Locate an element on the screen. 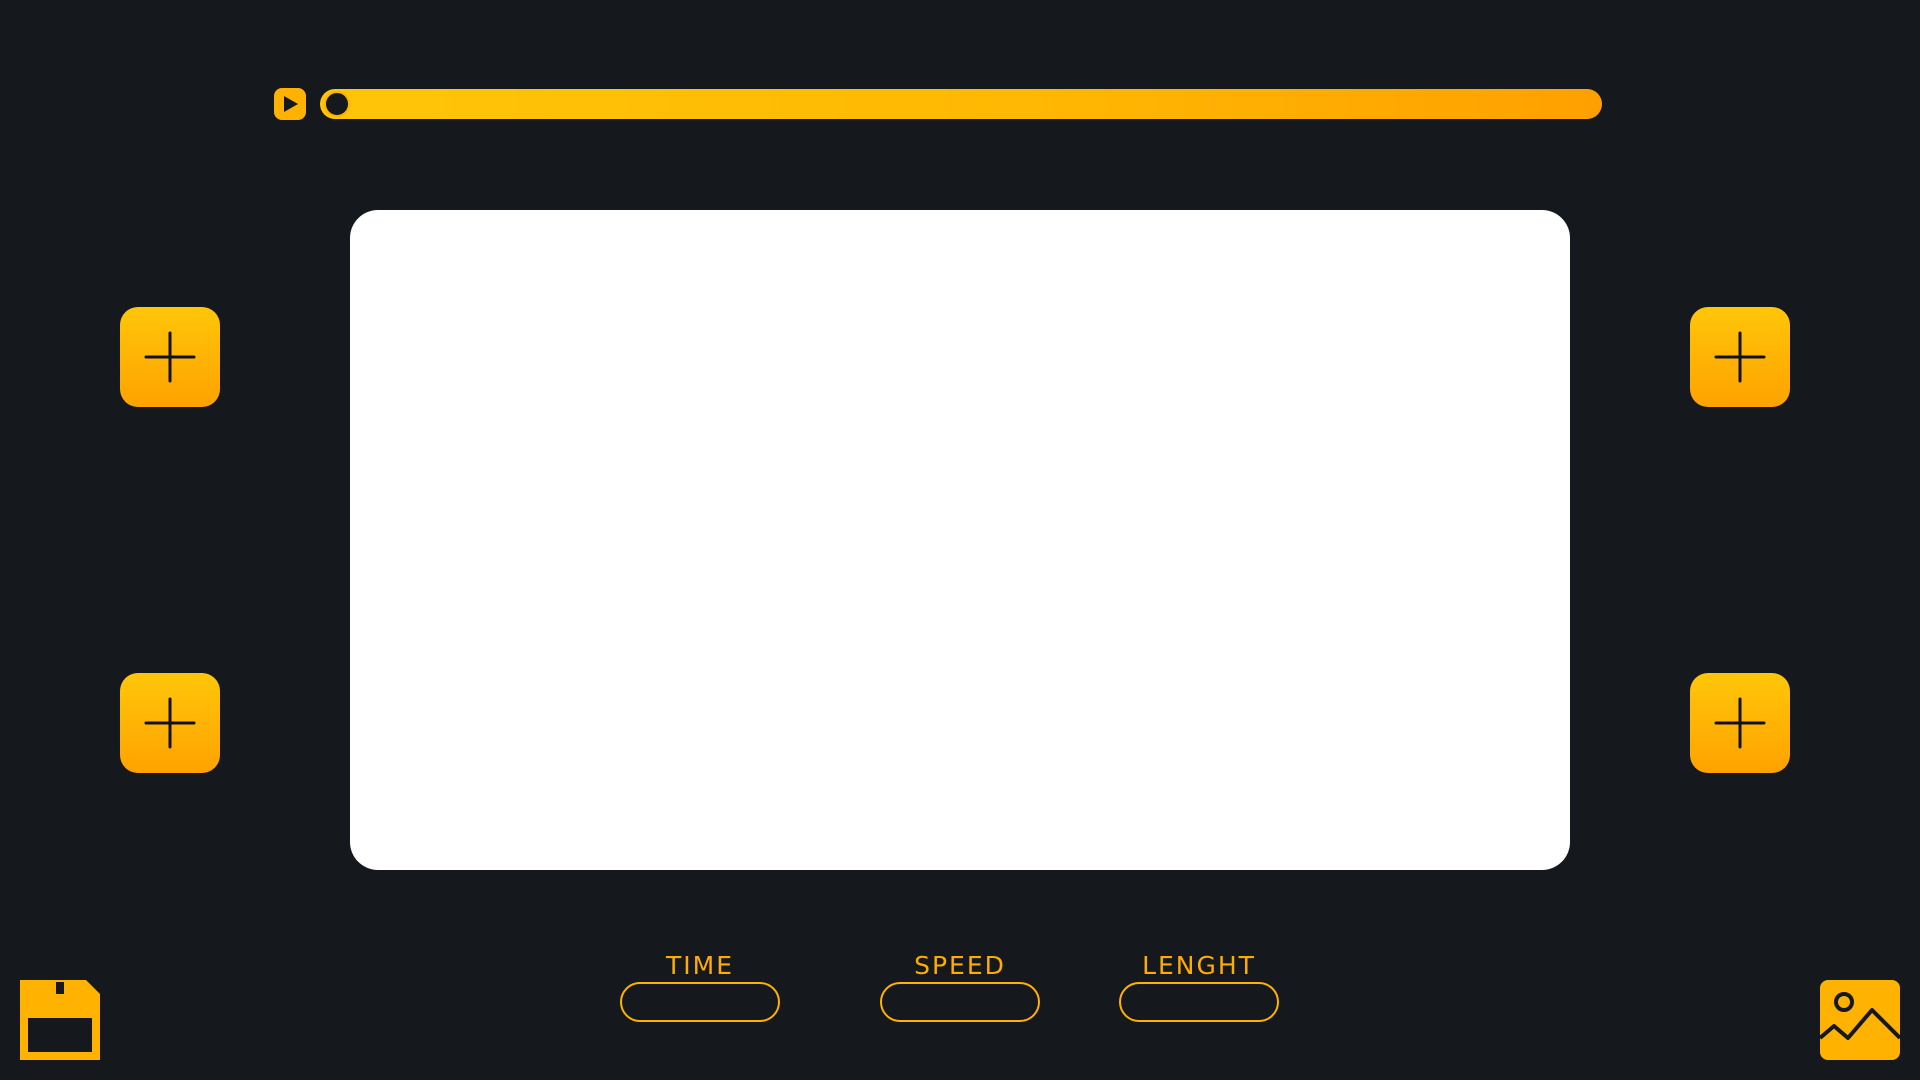 The width and height of the screenshot is (1920, 1080). length-field-group: LENGHT is located at coordinates (1199, 986).